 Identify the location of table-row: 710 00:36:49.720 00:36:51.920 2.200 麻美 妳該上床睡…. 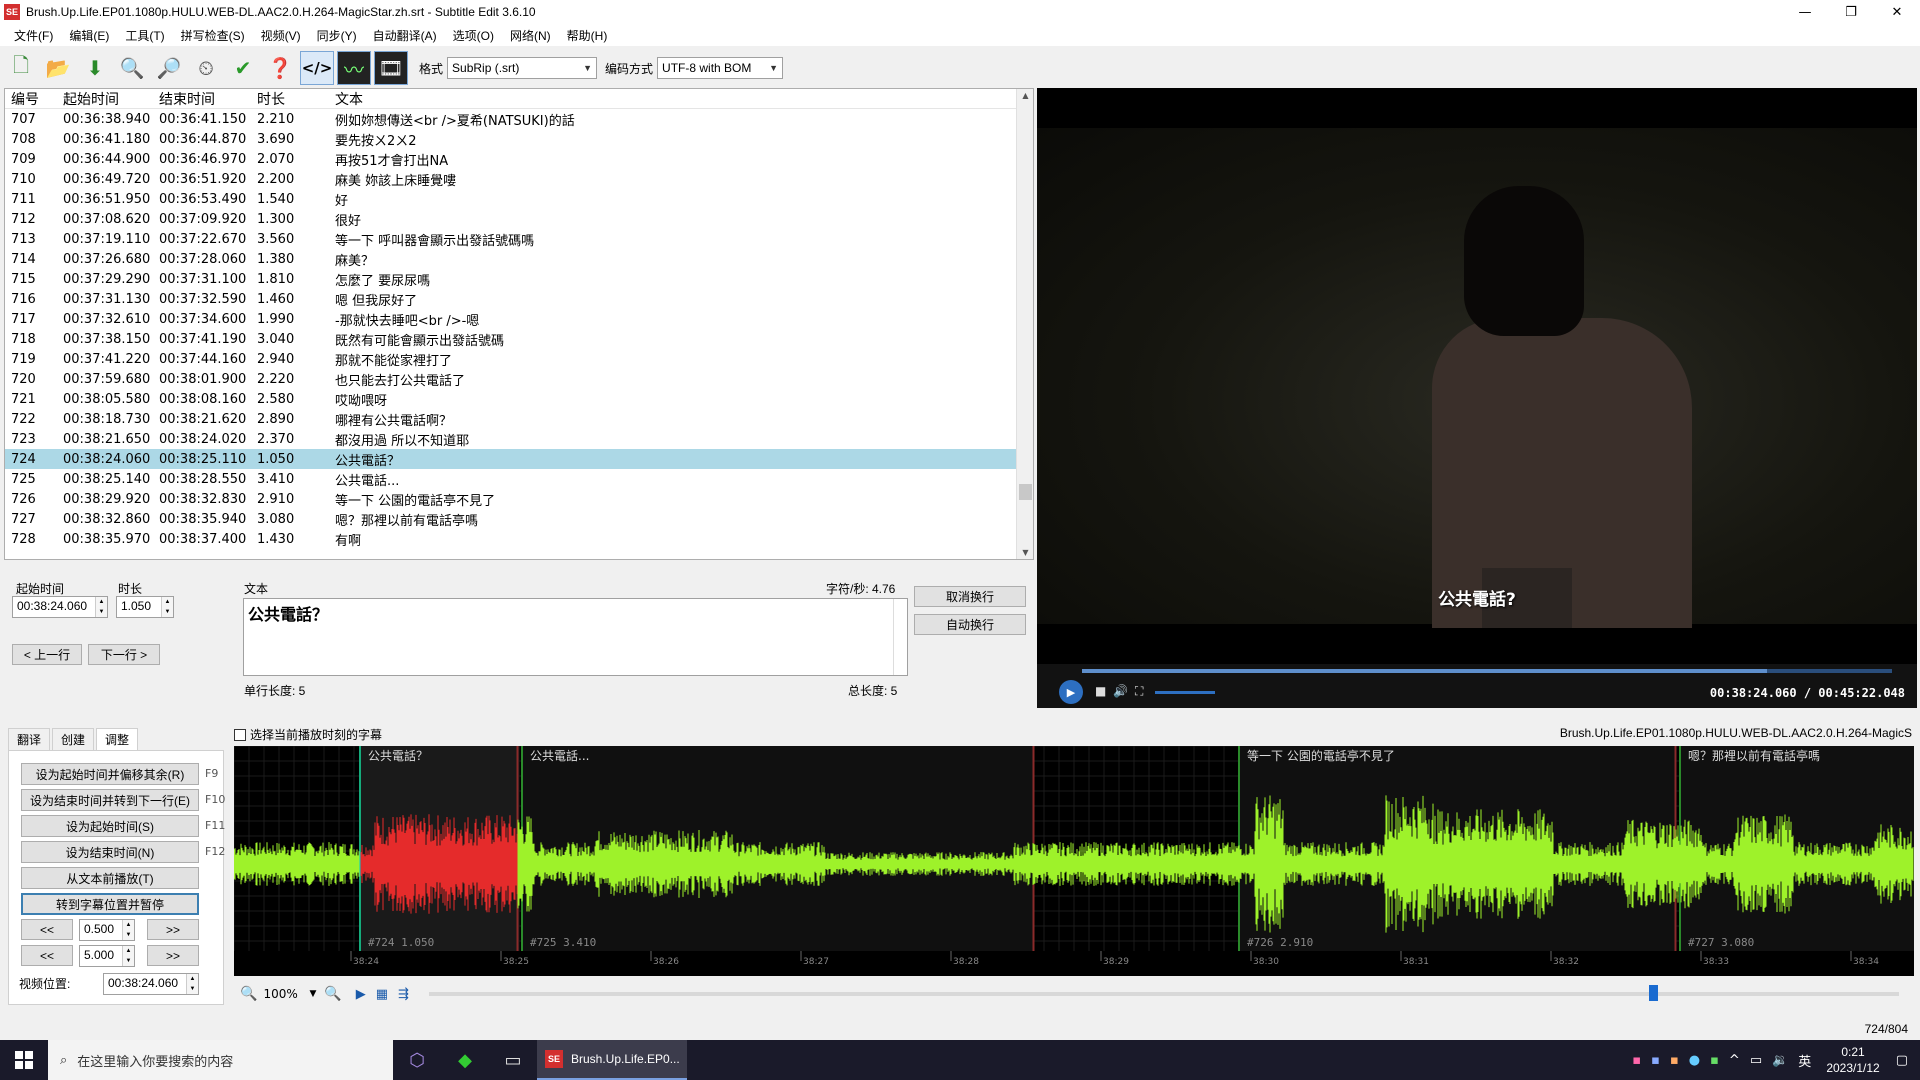
(519, 179).